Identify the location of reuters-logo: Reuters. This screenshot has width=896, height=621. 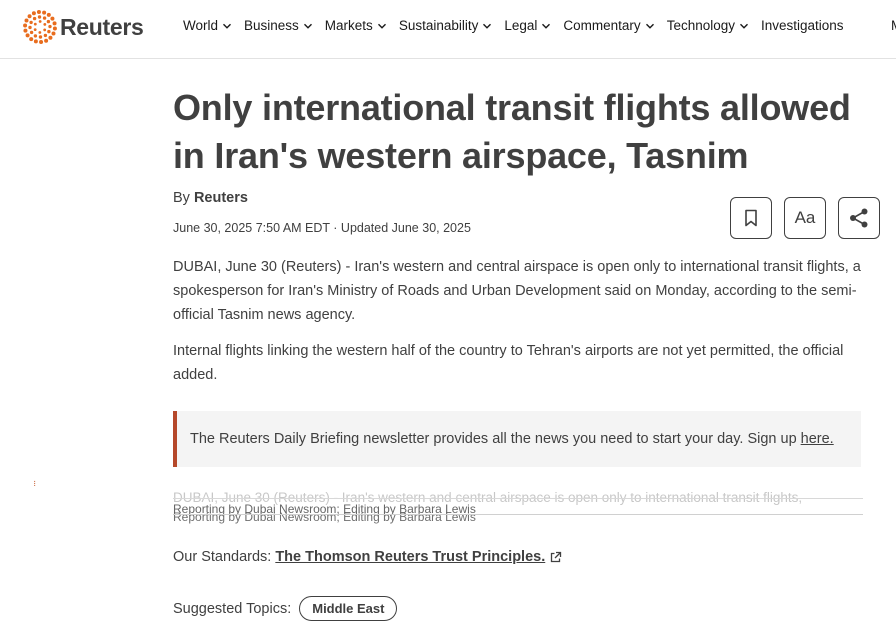
(83, 27).